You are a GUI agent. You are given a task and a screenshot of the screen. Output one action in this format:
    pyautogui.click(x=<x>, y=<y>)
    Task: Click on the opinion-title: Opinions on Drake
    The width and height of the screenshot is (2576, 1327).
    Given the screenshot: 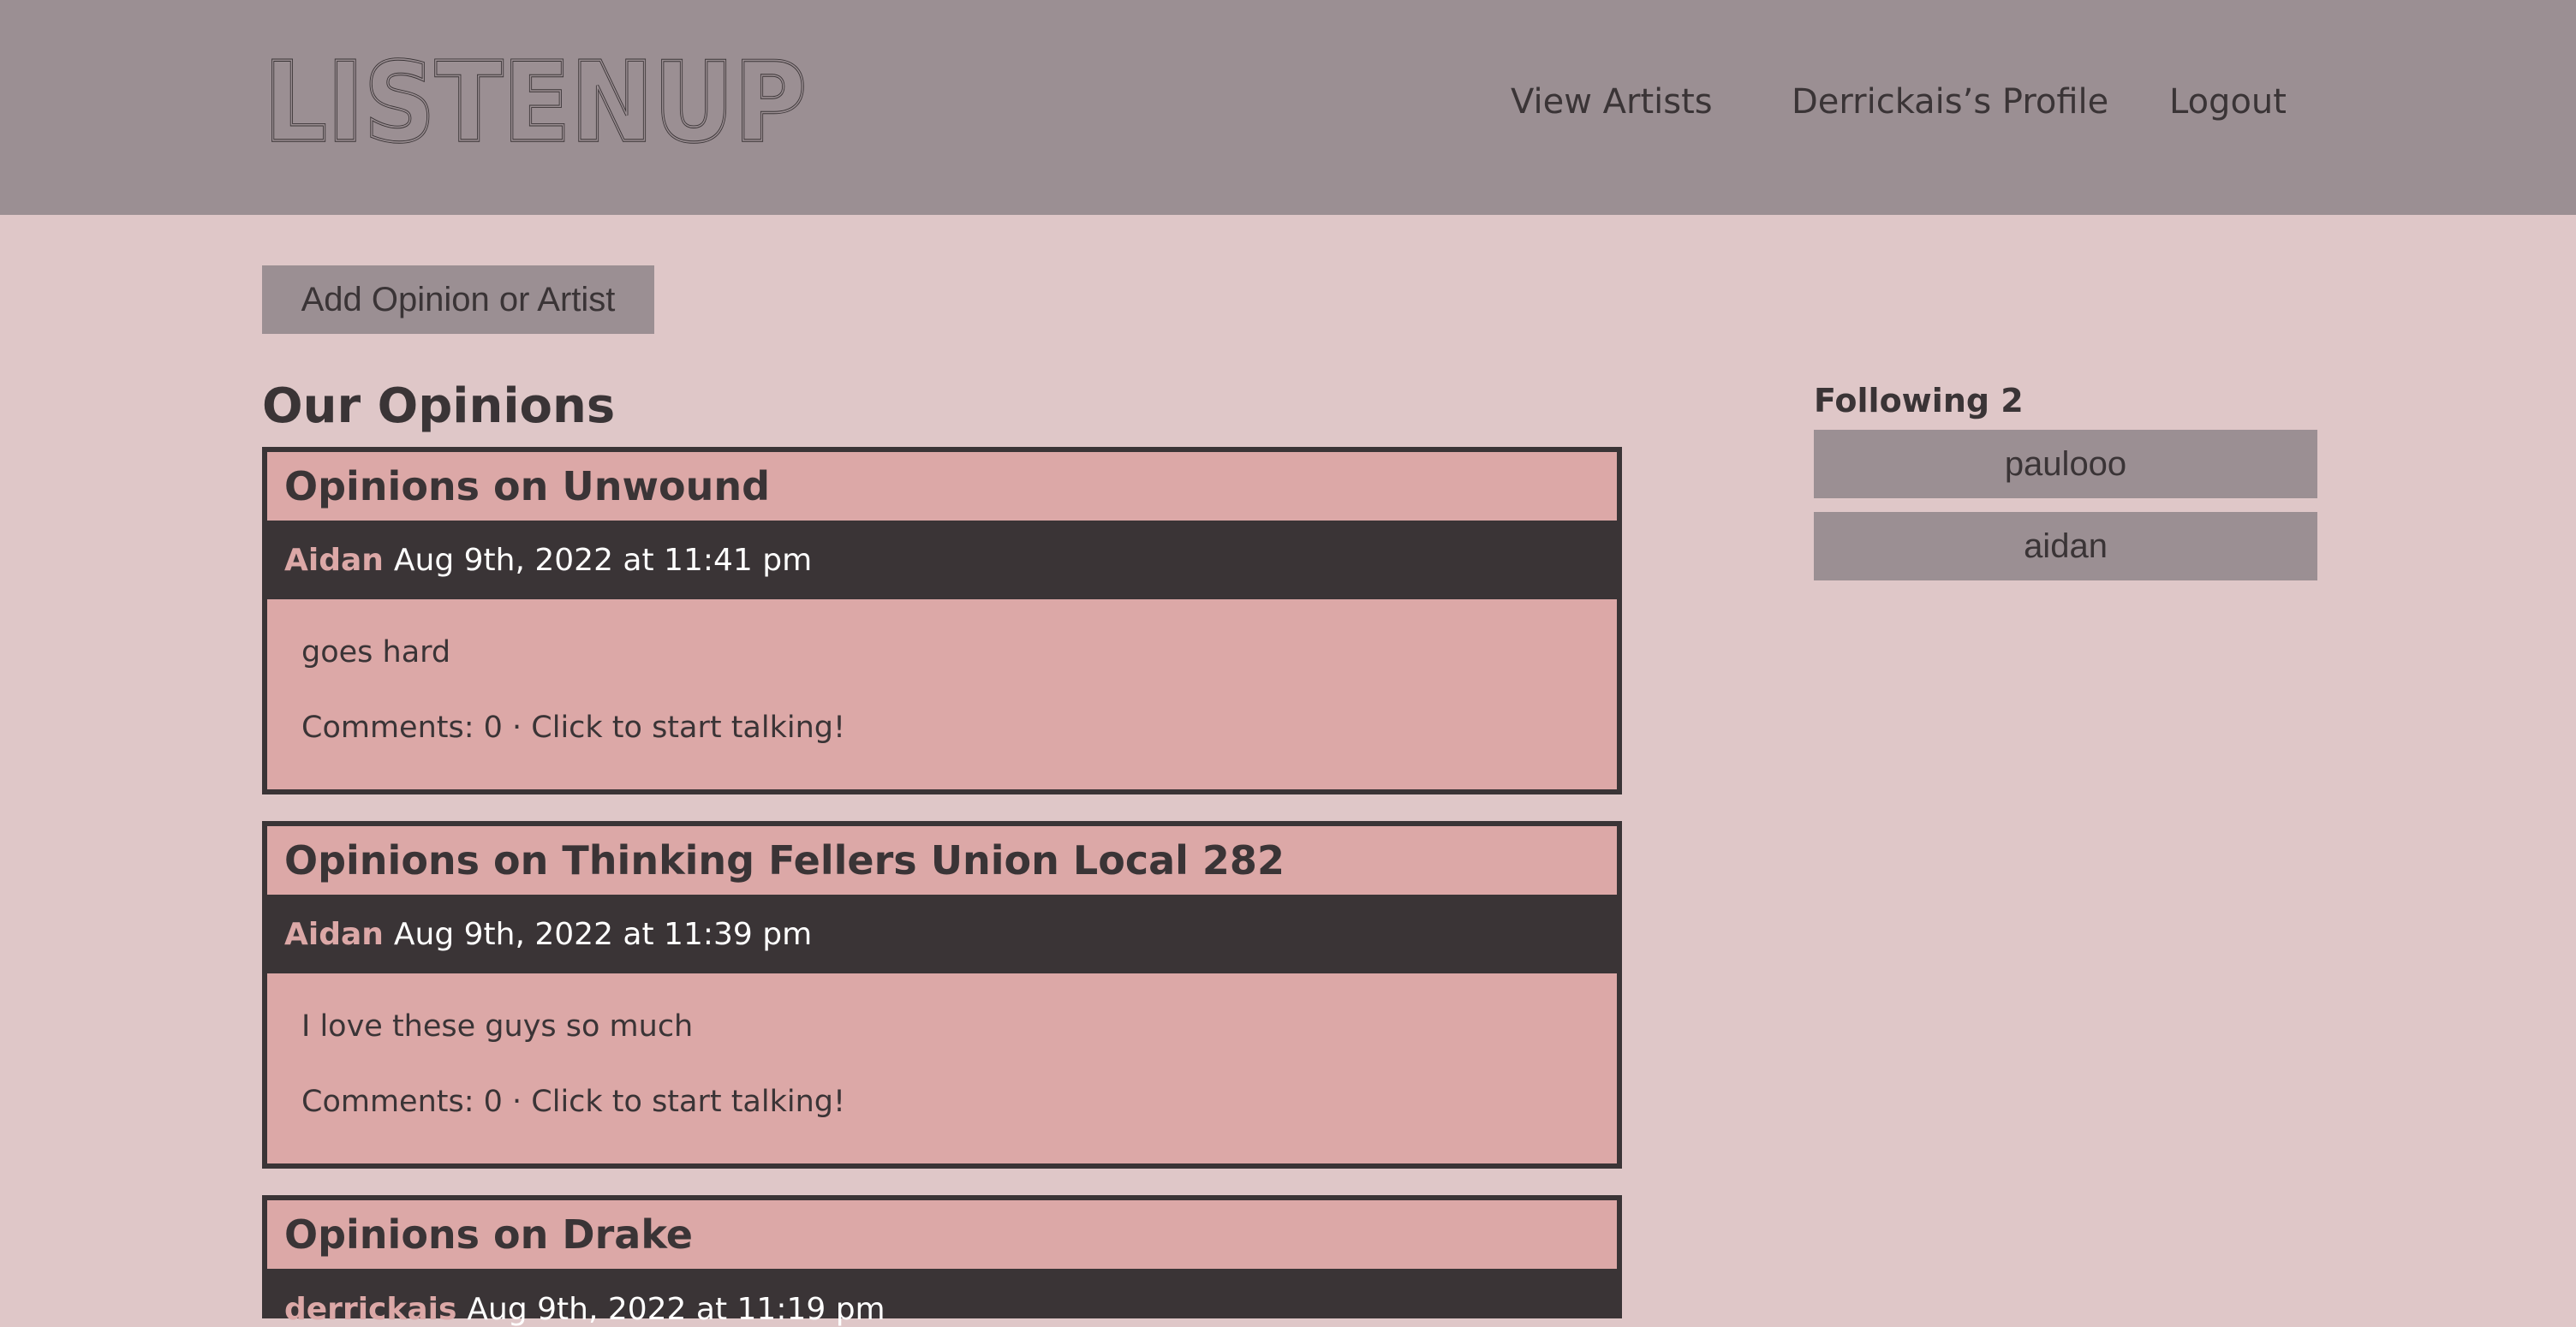 What is the action you would take?
    pyautogui.click(x=942, y=1234)
    